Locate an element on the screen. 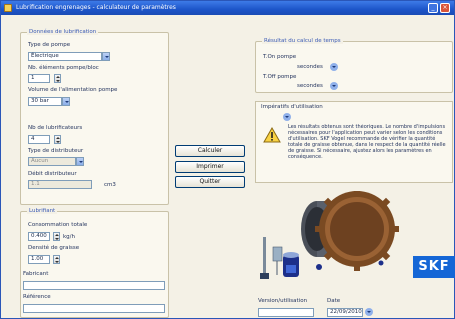 Image resolution: width=455 pixels, height=319 pixels. lubrication-data-title: Données de lubrification is located at coordinates (63, 32).